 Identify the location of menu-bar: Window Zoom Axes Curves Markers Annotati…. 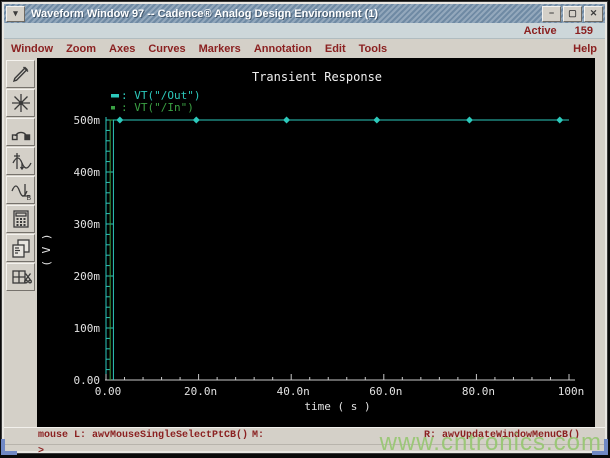
(304, 48).